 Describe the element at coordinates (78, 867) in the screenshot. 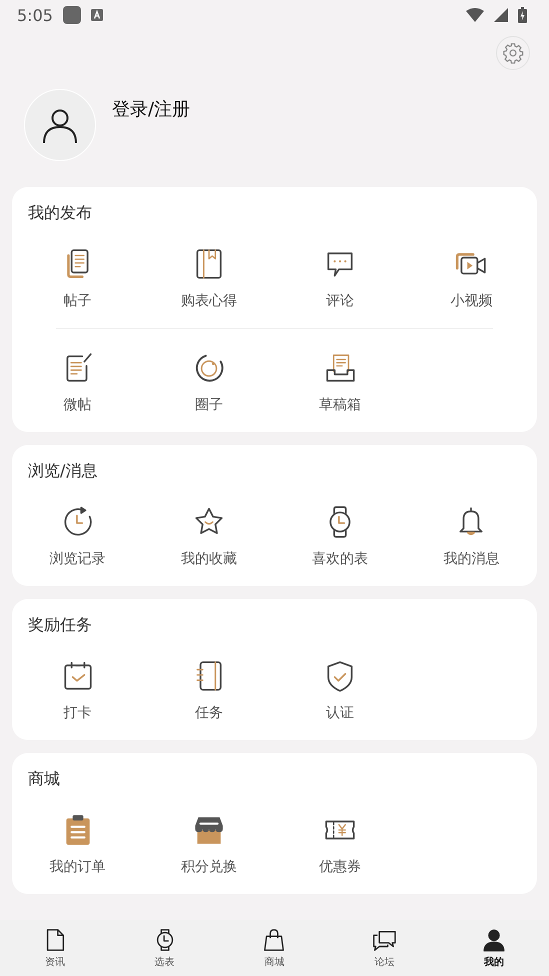

I see `menu-item-label: 我的订单` at that location.